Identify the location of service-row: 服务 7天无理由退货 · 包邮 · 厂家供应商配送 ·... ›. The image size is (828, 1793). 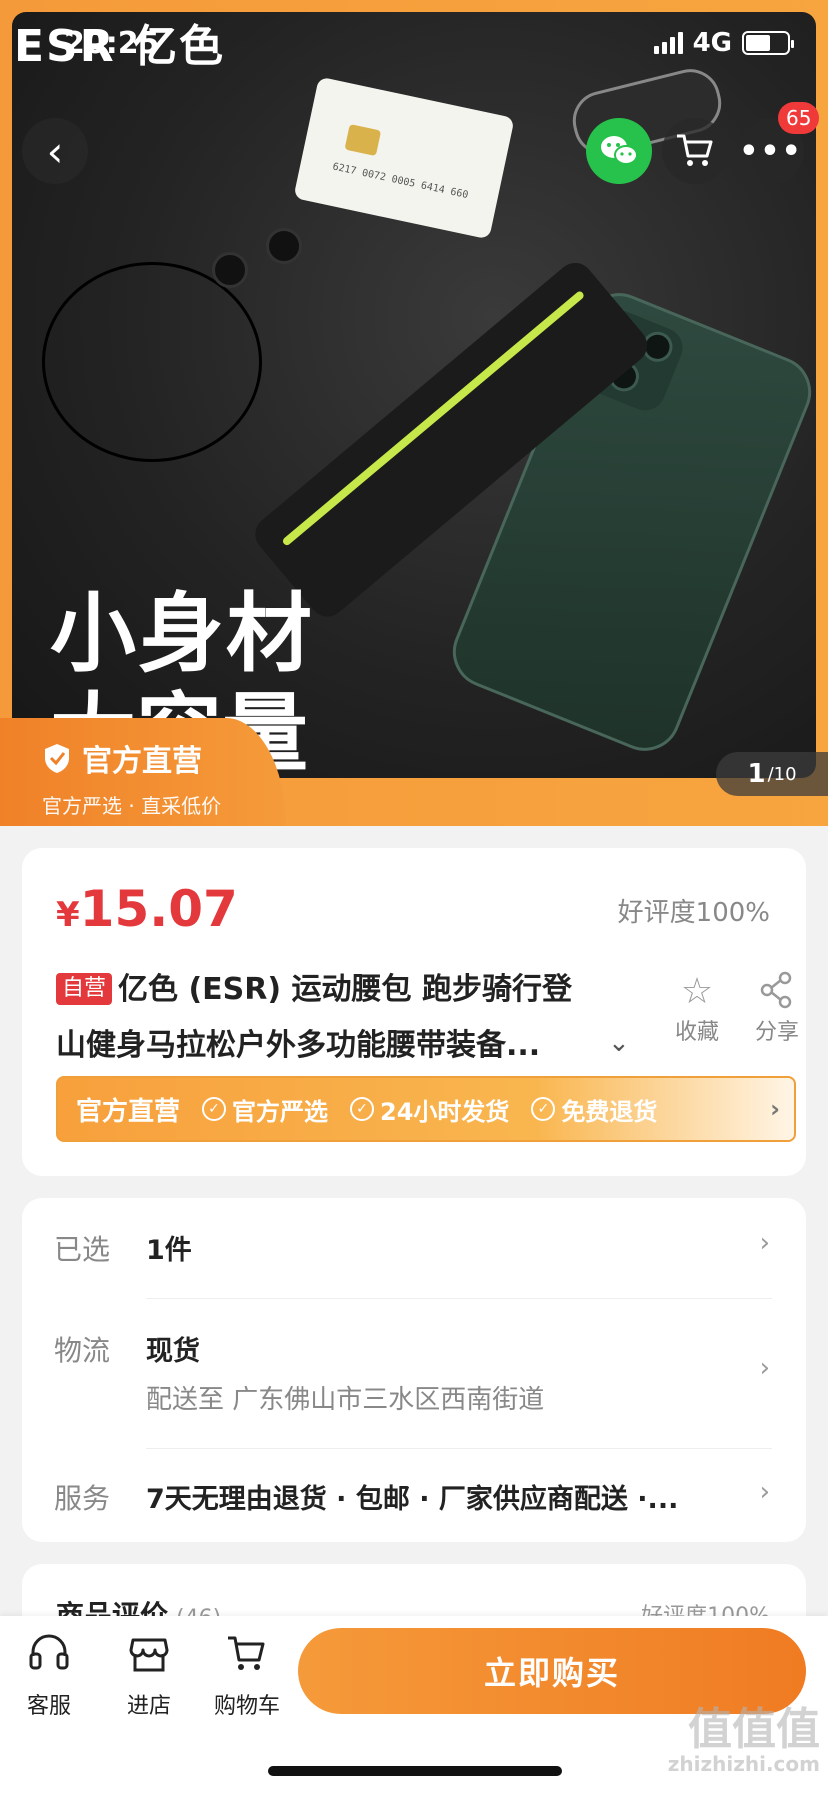
(414, 1495).